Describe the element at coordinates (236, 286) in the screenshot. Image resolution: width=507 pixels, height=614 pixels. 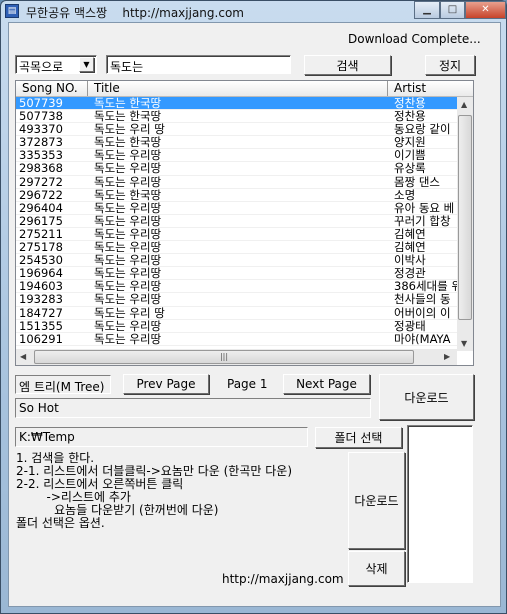
I see `table-row: 194603 독도는 우리땅 386세대를 위` at that location.